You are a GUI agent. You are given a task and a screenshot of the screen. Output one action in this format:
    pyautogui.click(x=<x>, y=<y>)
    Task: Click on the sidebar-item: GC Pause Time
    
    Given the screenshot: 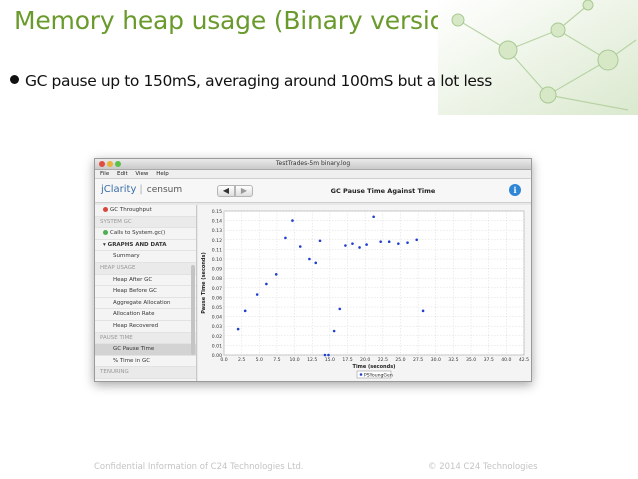 What is the action you would take?
    pyautogui.click(x=145, y=350)
    